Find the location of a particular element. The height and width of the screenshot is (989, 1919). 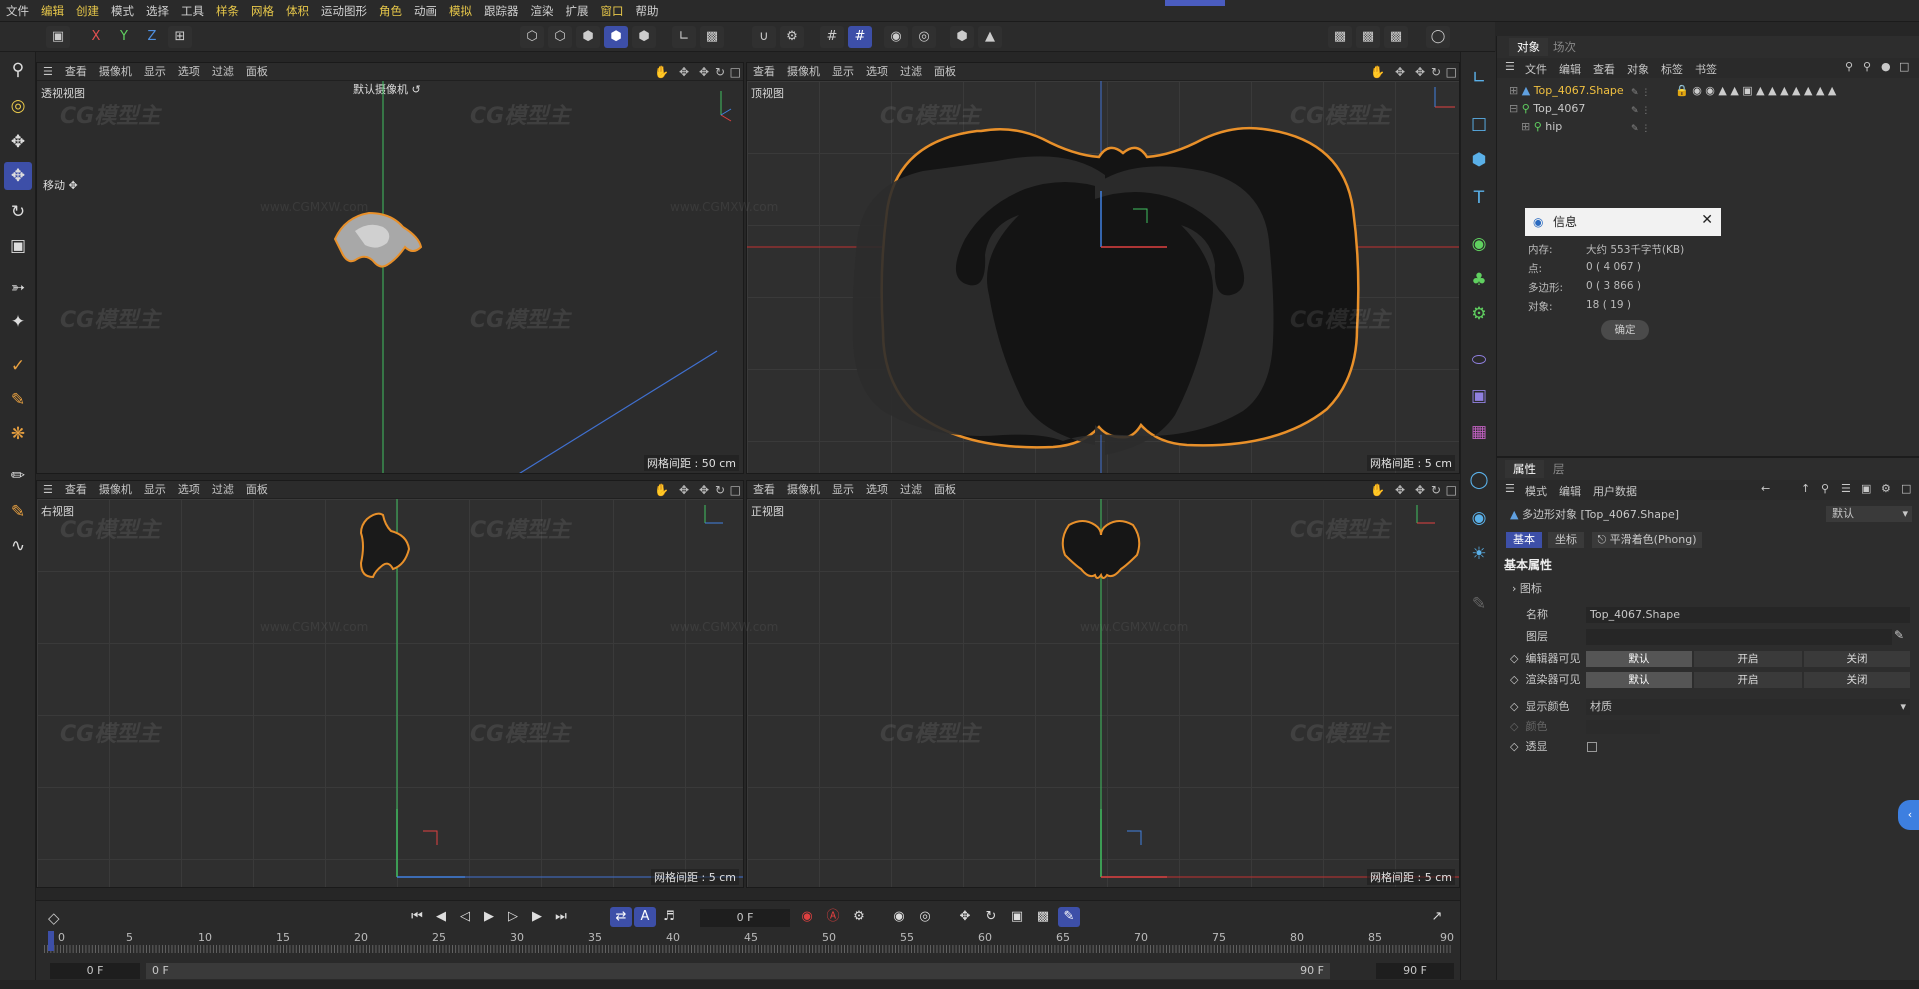

mograph-effector-icon: ▦ is located at coordinates (1479, 432).